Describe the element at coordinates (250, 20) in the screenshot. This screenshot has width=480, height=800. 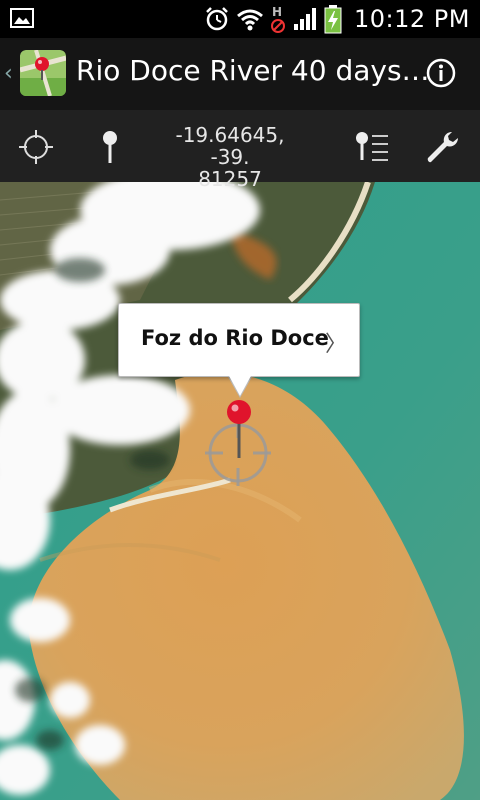
I see `wifi-icon` at that location.